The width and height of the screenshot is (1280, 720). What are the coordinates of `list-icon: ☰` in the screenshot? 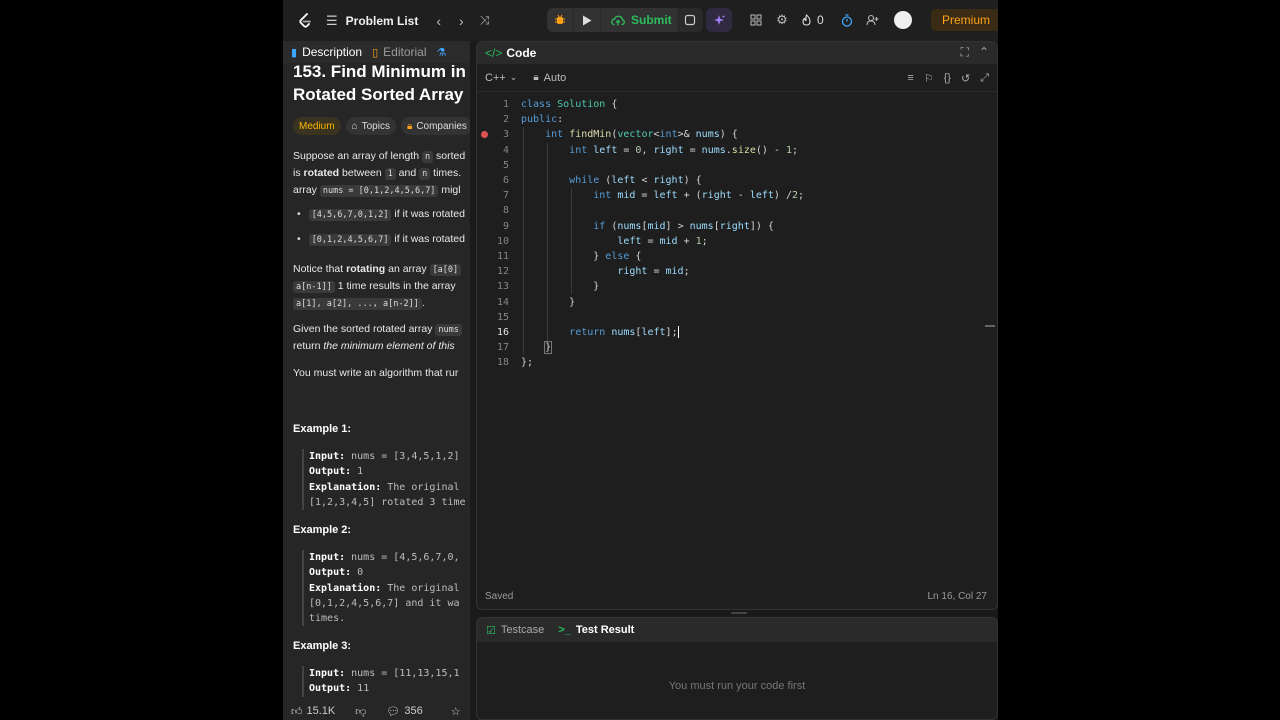 It's located at (332, 20).